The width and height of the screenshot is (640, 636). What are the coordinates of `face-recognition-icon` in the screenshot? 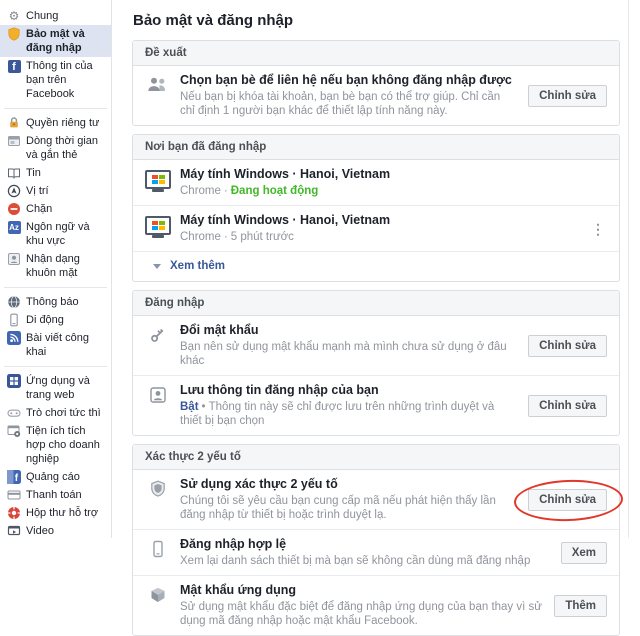 It's located at (14, 259).